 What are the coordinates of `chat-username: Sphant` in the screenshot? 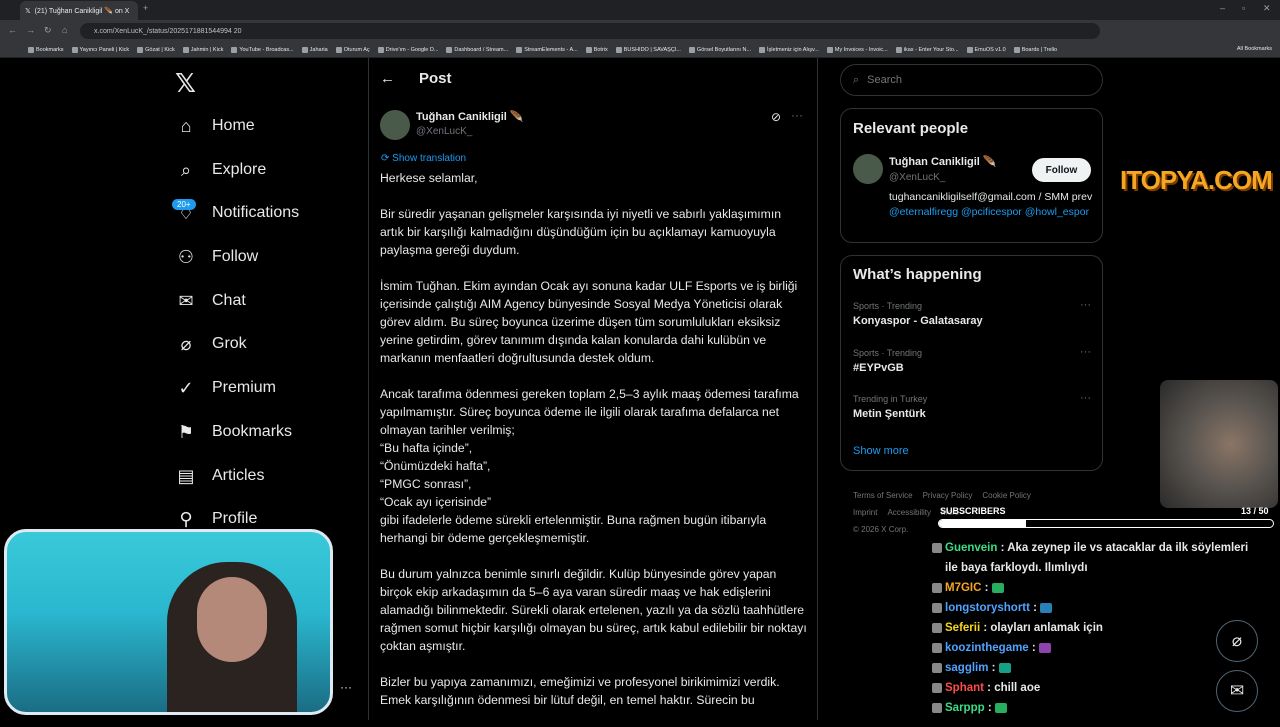 It's located at (964, 688).